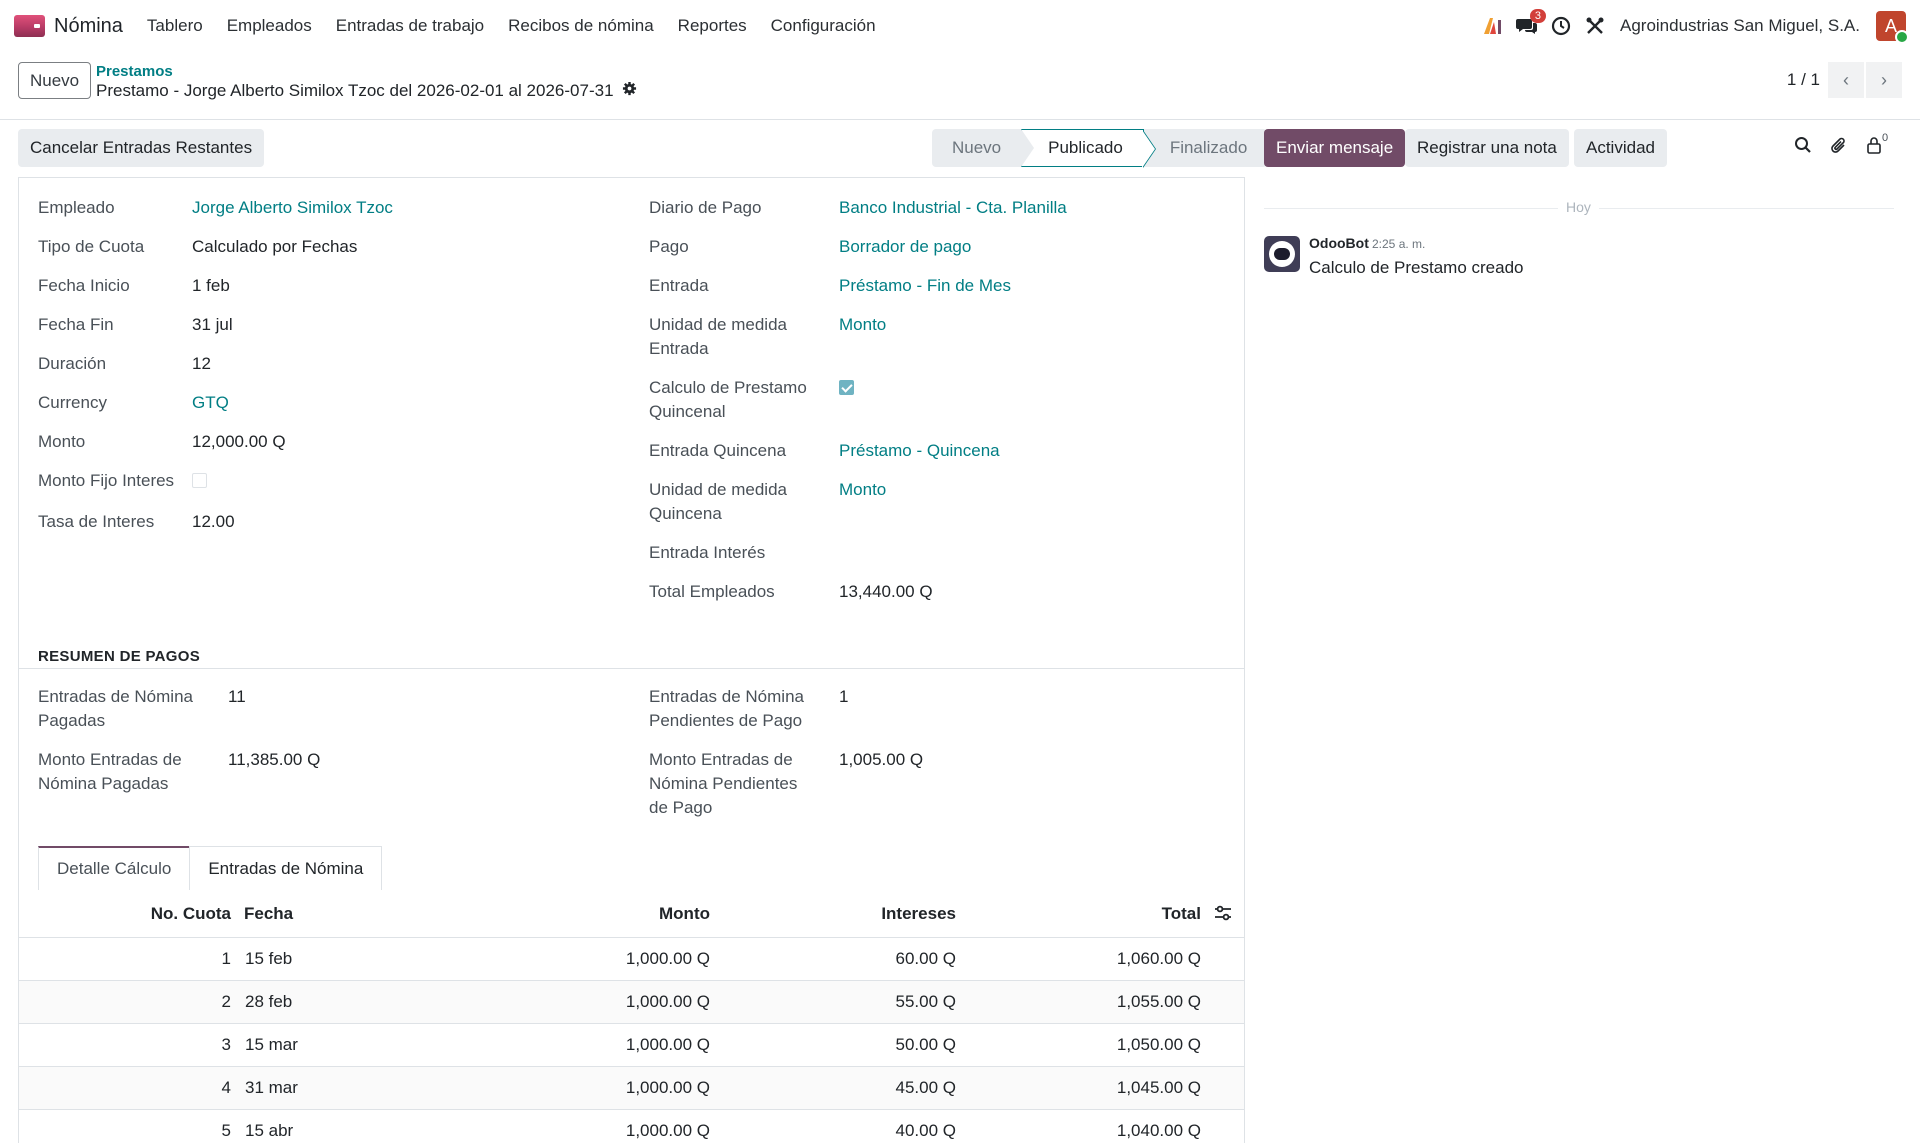 This screenshot has height=1143, width=1920. Describe the element at coordinates (134, 286) in the screenshot. I see `field-fecha-inicio: Fecha Inicio 1 feb` at that location.